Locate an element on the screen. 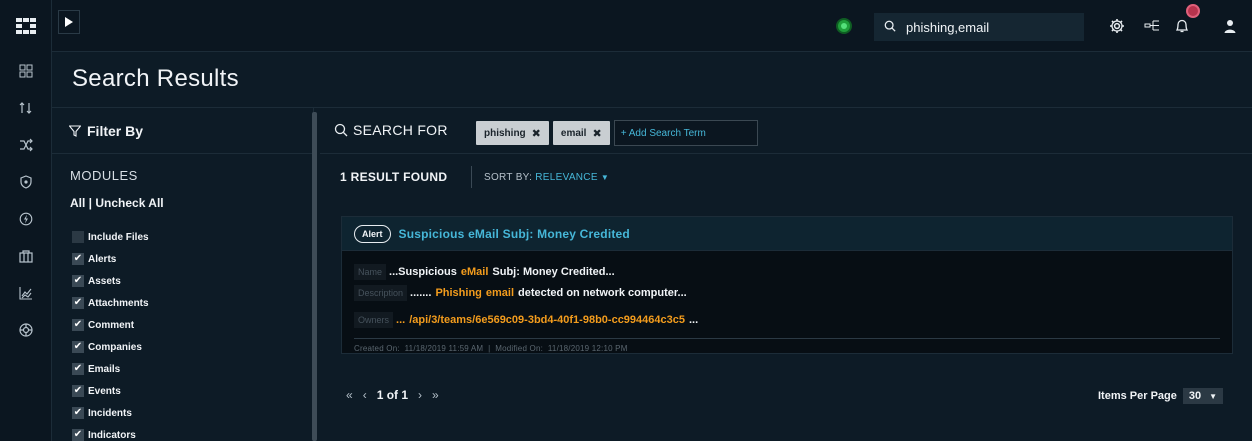 This screenshot has height=441, width=1252. module-checkbox-label: Alerts is located at coordinates (102, 259).